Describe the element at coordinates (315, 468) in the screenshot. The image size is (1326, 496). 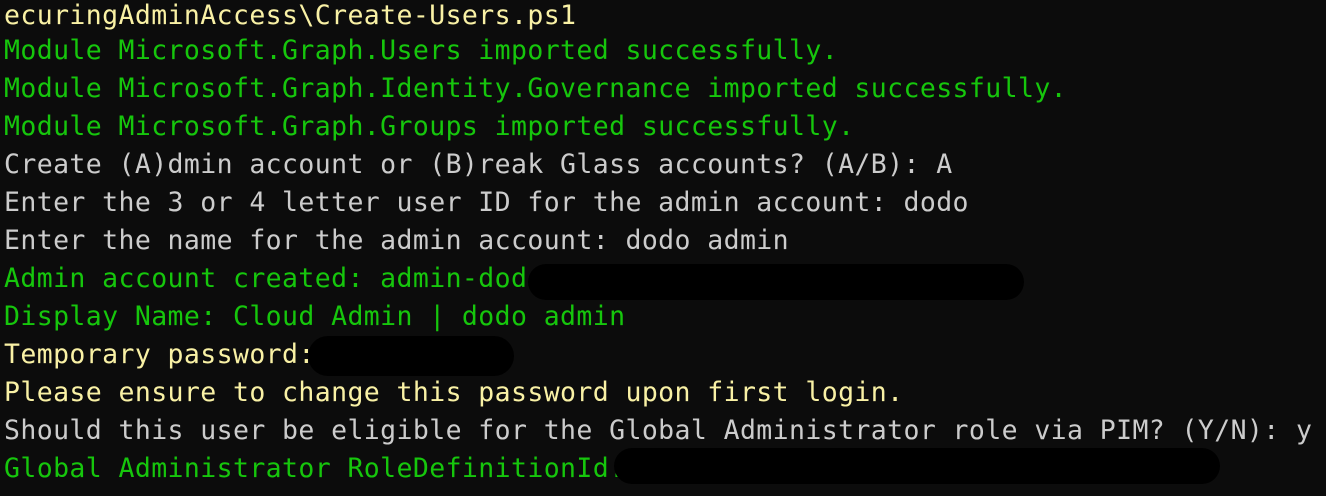
I see `terminal-line-role-definition-id: Global Administrator RoleDefinitionId:` at that location.